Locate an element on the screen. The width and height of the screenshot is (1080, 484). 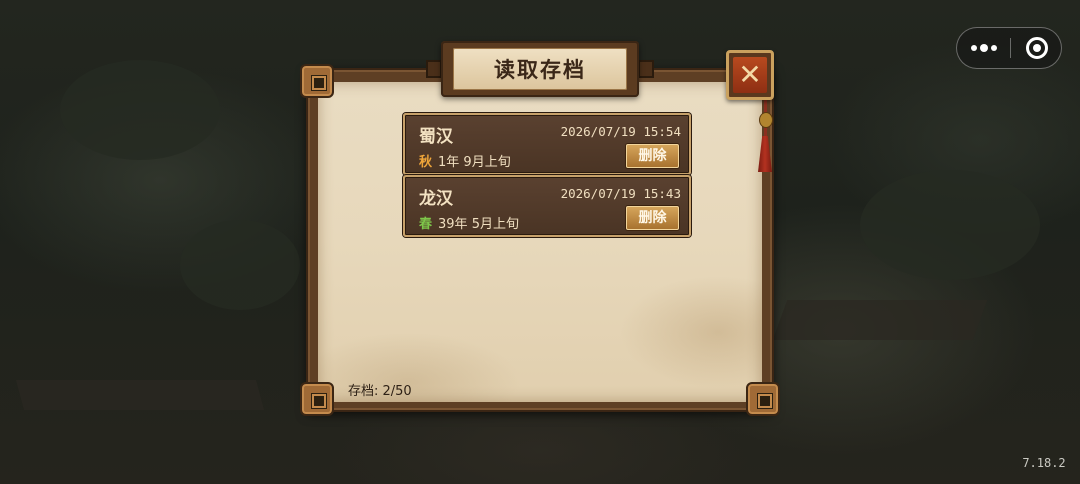
save-game-date: 春 39年 5月上旬 is located at coordinates (469, 222).